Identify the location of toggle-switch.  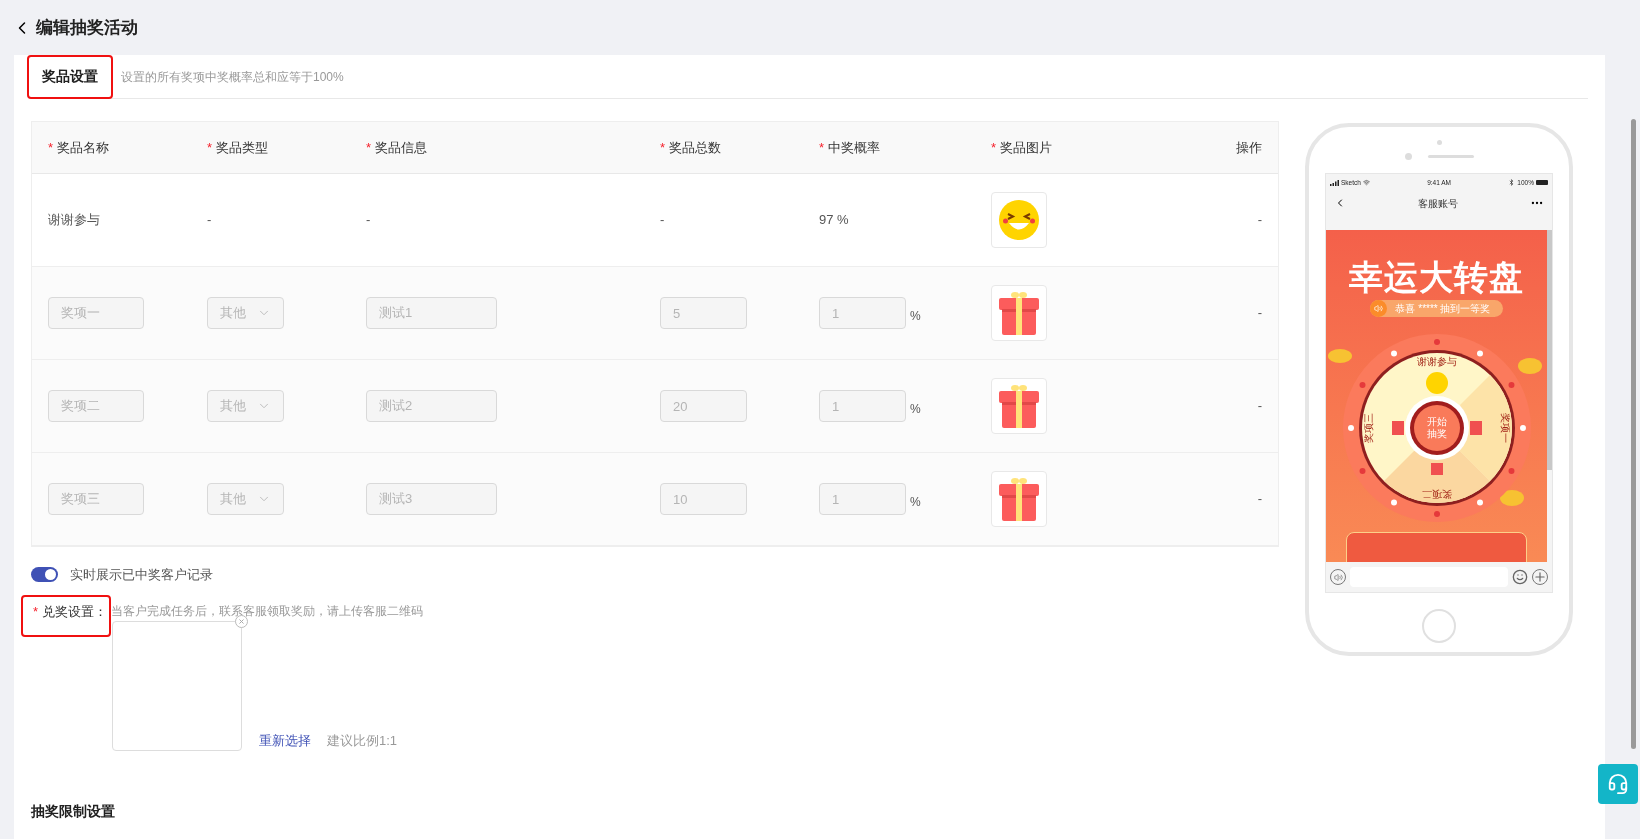
(44, 575).